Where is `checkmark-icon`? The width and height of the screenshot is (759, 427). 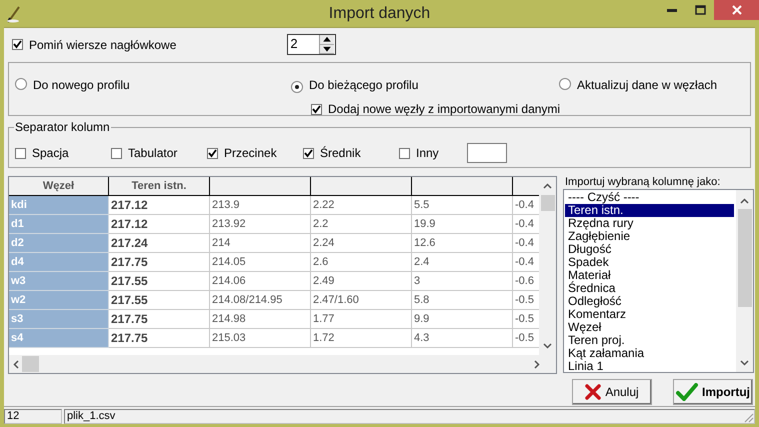
checkmark-icon is located at coordinates (687, 392).